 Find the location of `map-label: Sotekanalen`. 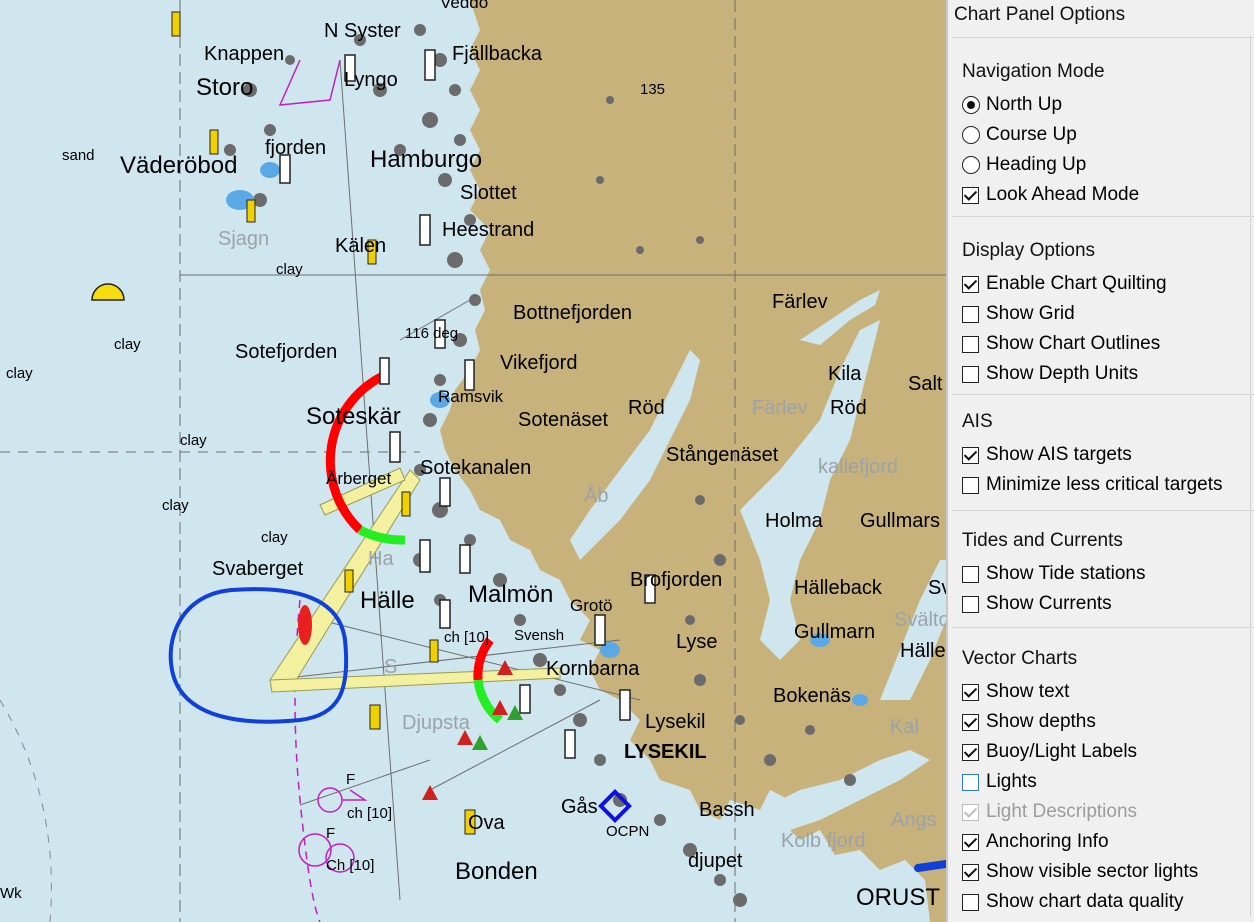

map-label: Sotekanalen is located at coordinates (476, 468).